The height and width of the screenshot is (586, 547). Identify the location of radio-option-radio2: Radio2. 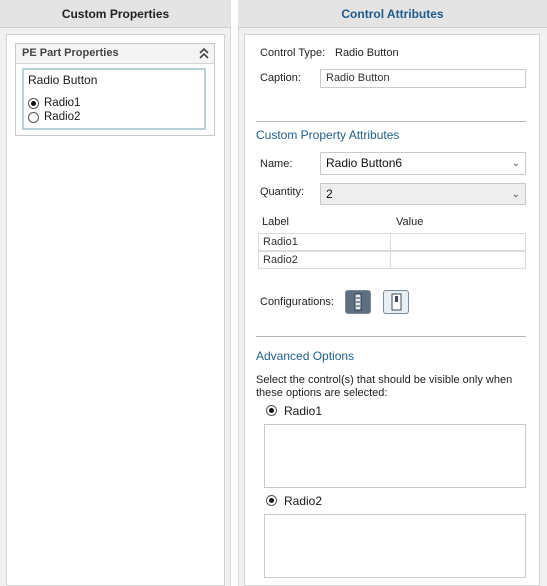
(113, 118).